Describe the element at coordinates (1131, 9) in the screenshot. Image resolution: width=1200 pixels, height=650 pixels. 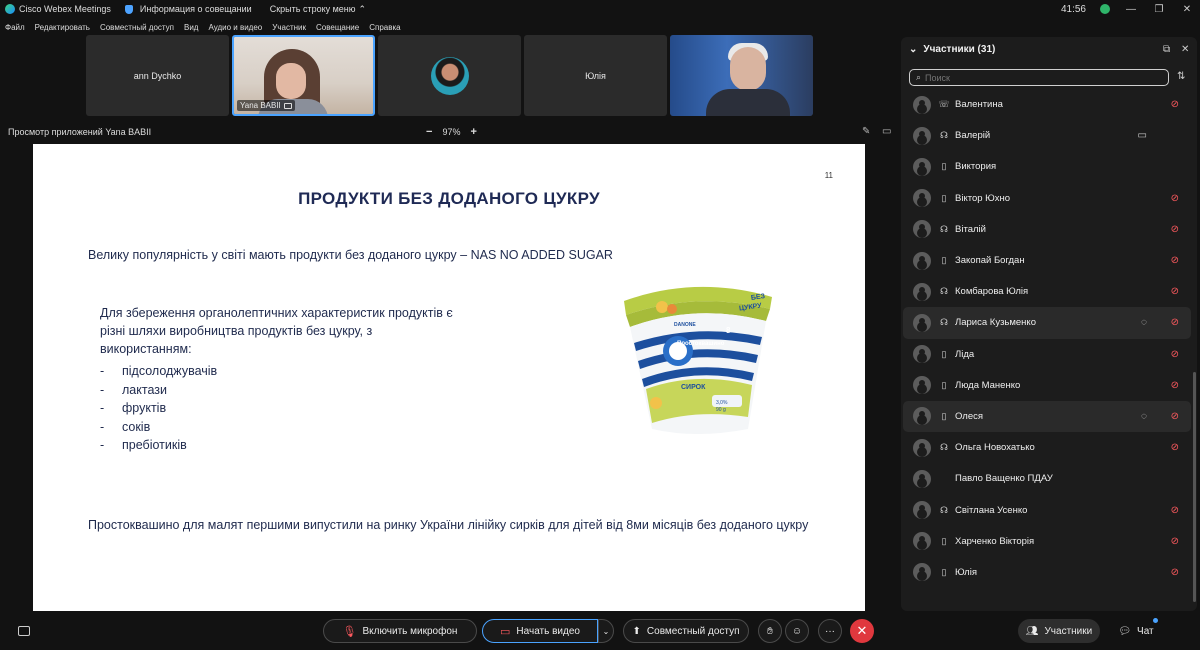
I see `minimize-button: —` at that location.